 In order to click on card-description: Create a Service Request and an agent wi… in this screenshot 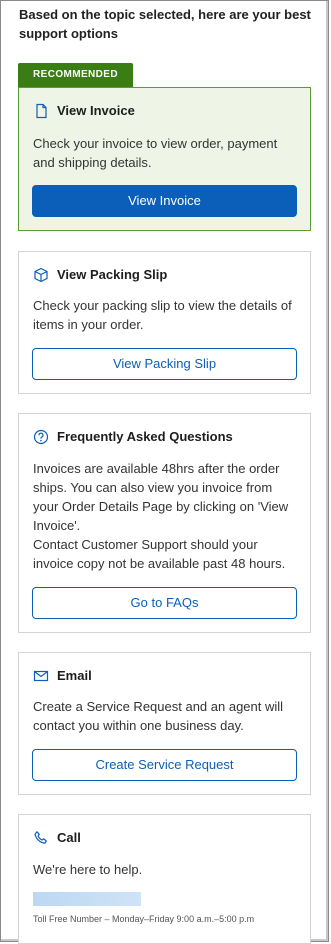, I will do `click(158, 716)`.